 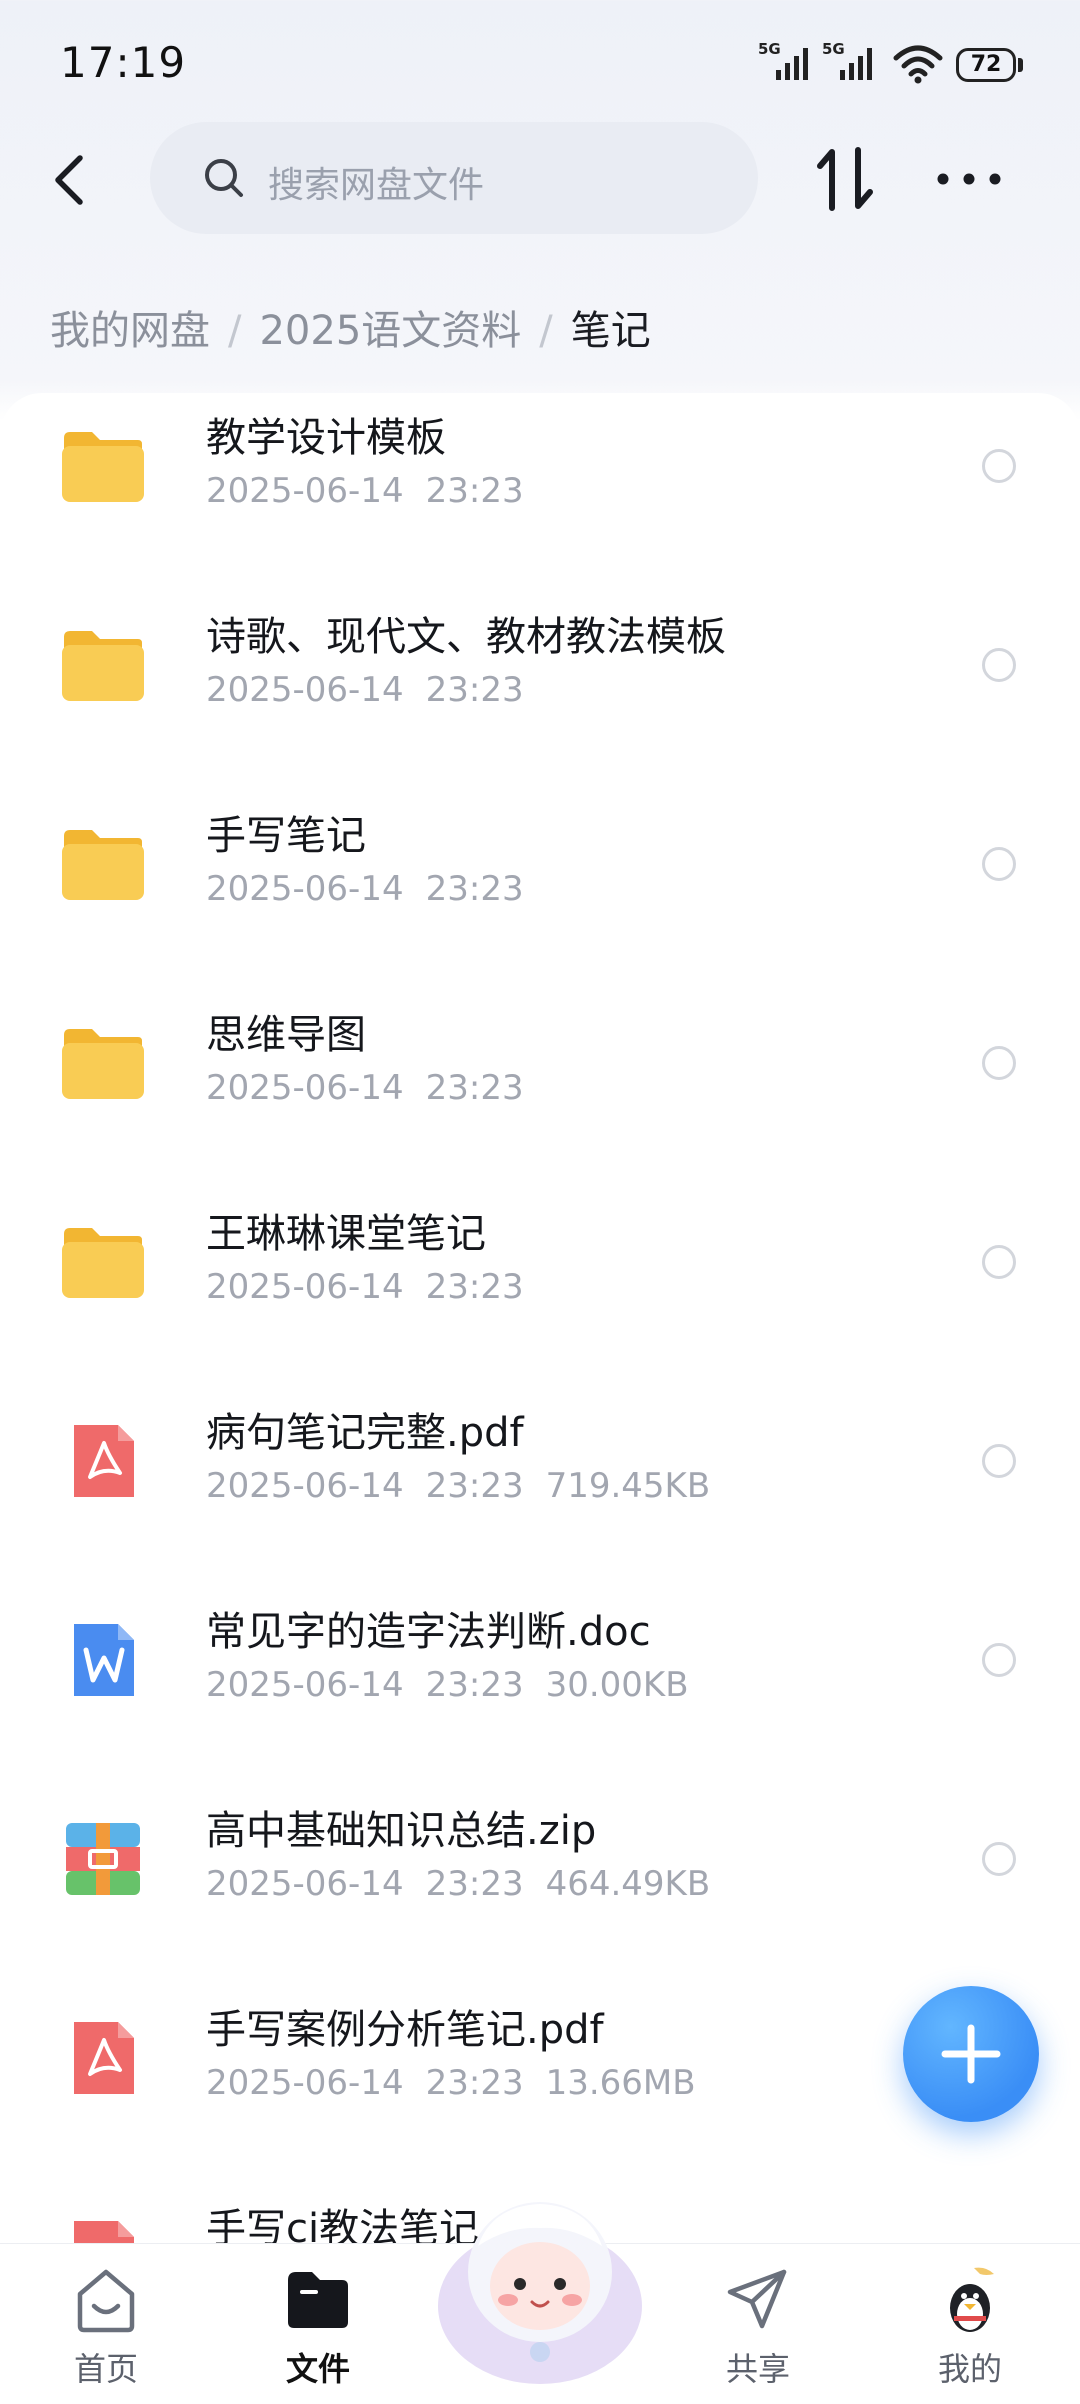 I want to click on tab-share: 共享, so click(x=758, y=2329).